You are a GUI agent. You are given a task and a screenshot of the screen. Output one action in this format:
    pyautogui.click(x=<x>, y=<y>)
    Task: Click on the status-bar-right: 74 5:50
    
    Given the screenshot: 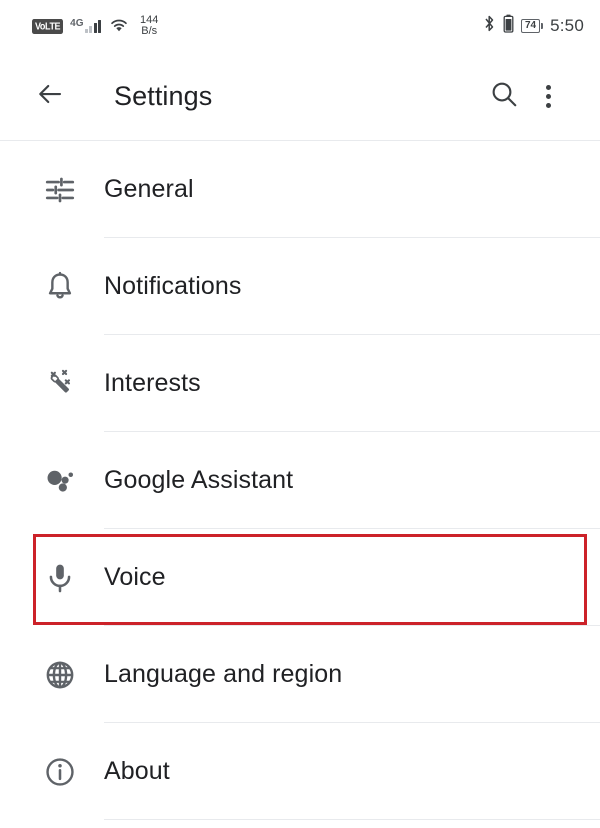 What is the action you would take?
    pyautogui.click(x=533, y=26)
    